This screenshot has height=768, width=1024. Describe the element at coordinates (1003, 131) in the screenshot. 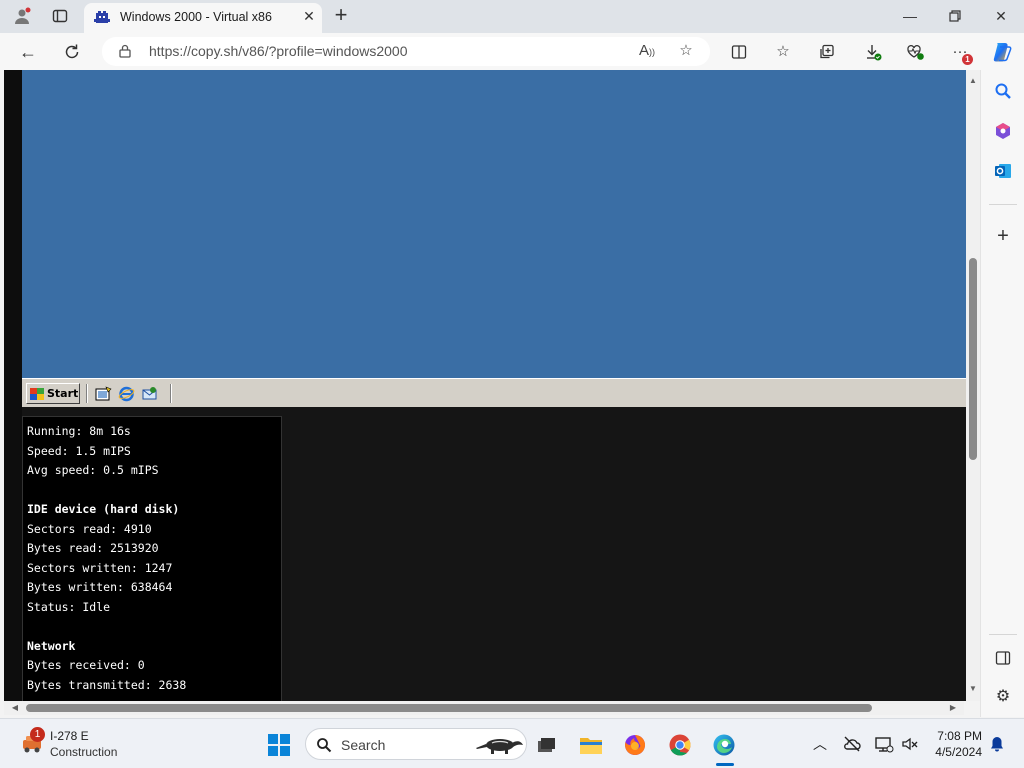

I see `sidebar-copilot-icon` at that location.